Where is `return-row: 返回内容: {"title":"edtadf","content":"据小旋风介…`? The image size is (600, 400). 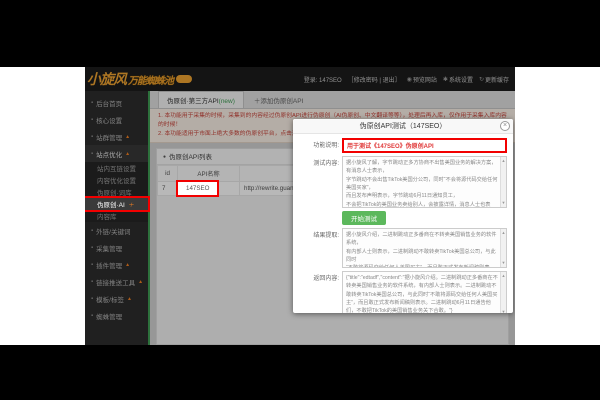
return-row: 返回内容: {"title":"edtadf","content":"据小旋风介… is located at coordinates (401, 292).